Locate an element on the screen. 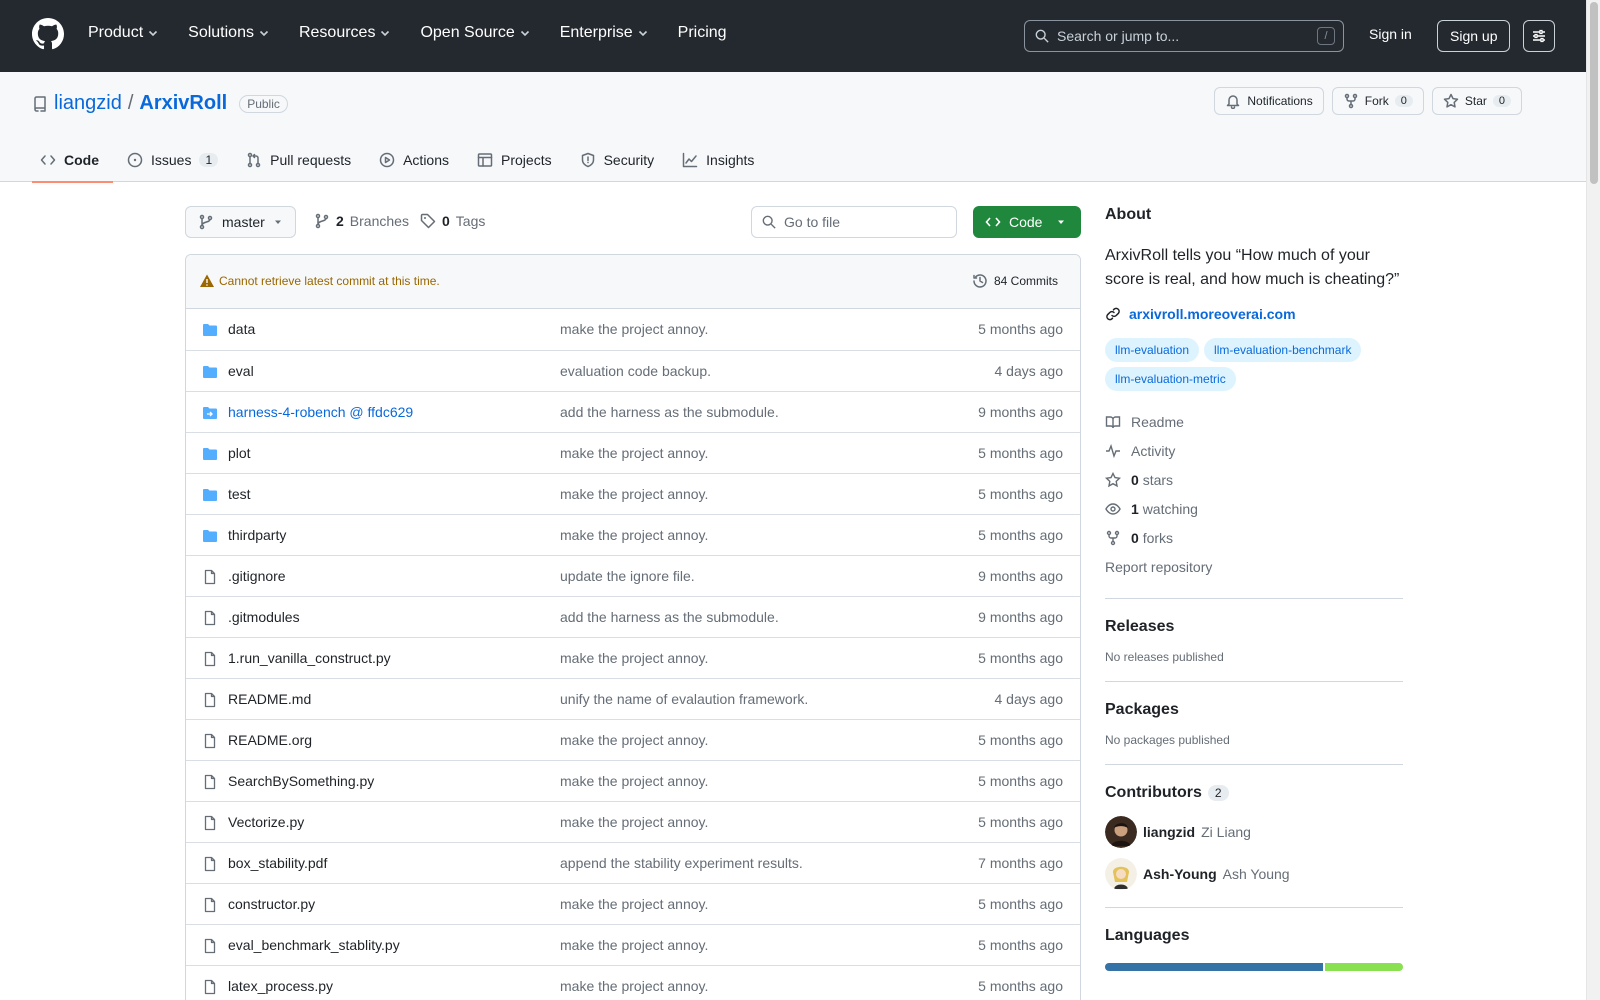 The image size is (1600, 1000). tab-insights: Insights is located at coordinates (721, 160).